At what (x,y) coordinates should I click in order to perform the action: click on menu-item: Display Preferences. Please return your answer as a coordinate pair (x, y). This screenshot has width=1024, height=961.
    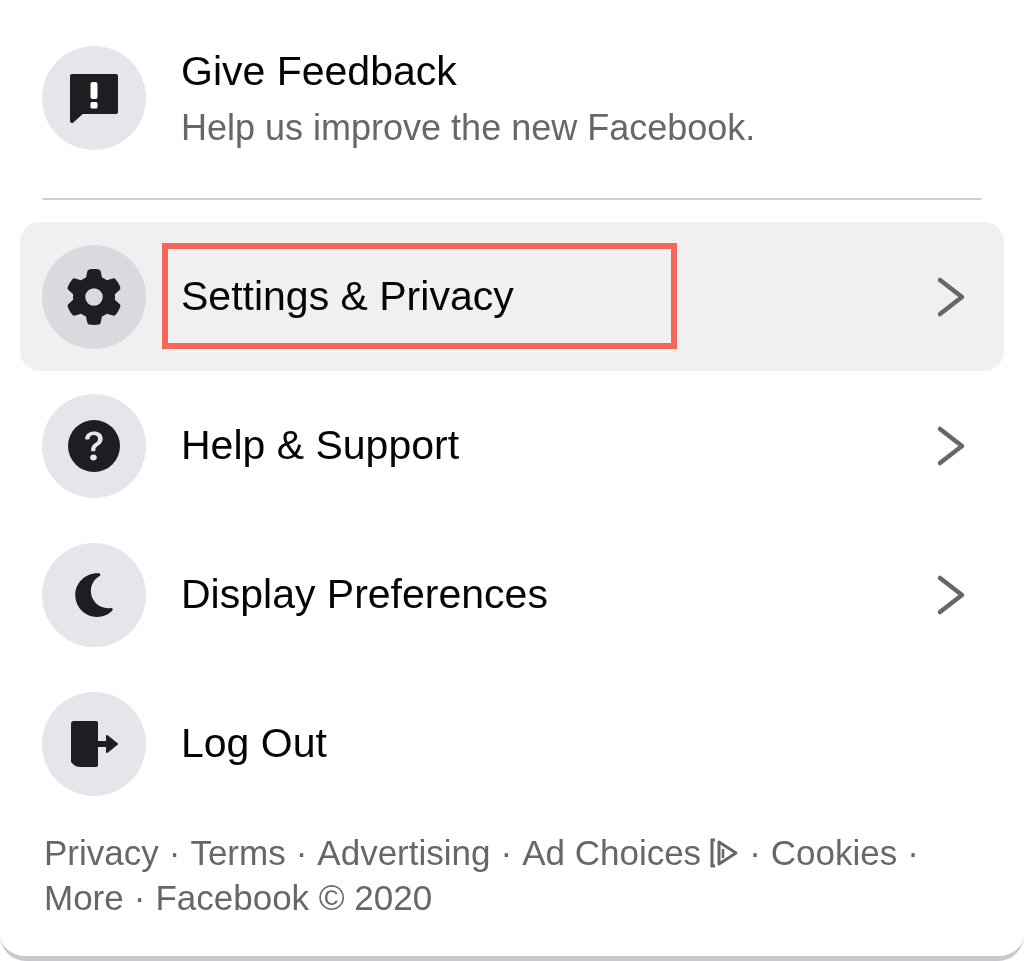
    Looking at the image, I should click on (512, 594).